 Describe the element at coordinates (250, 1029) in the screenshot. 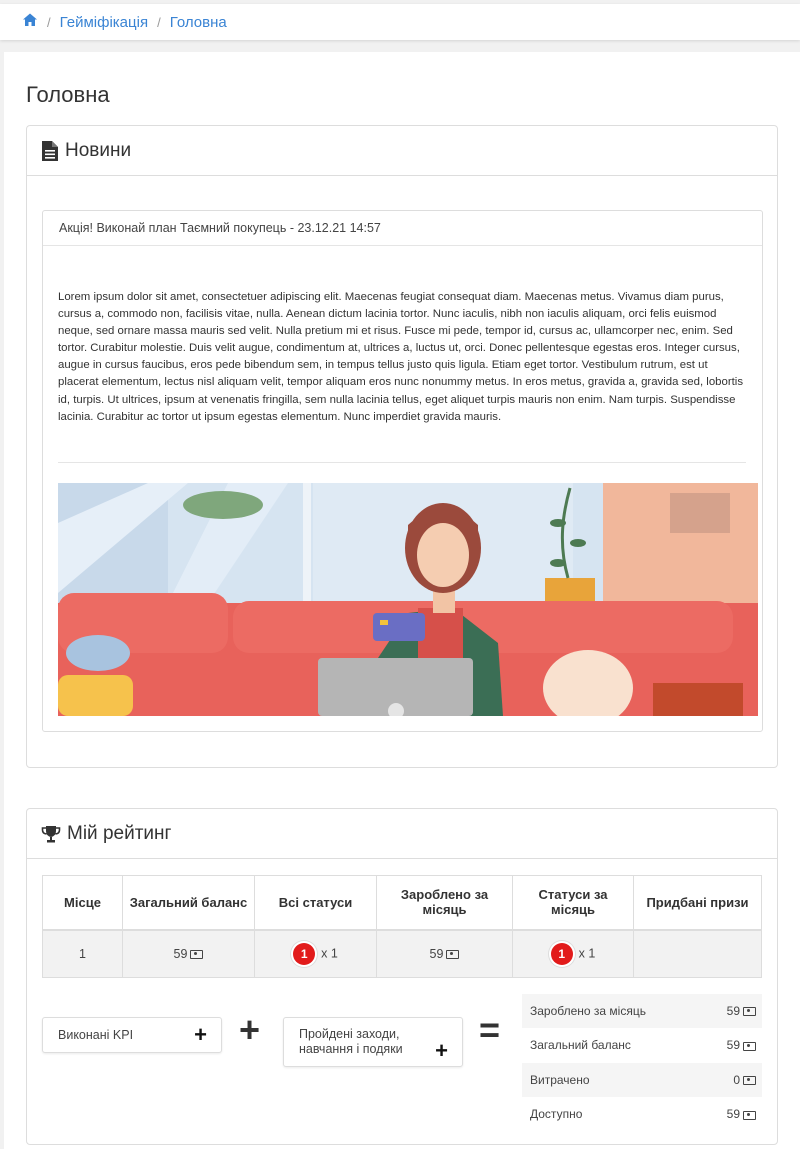

I see `plus-operator: +` at that location.